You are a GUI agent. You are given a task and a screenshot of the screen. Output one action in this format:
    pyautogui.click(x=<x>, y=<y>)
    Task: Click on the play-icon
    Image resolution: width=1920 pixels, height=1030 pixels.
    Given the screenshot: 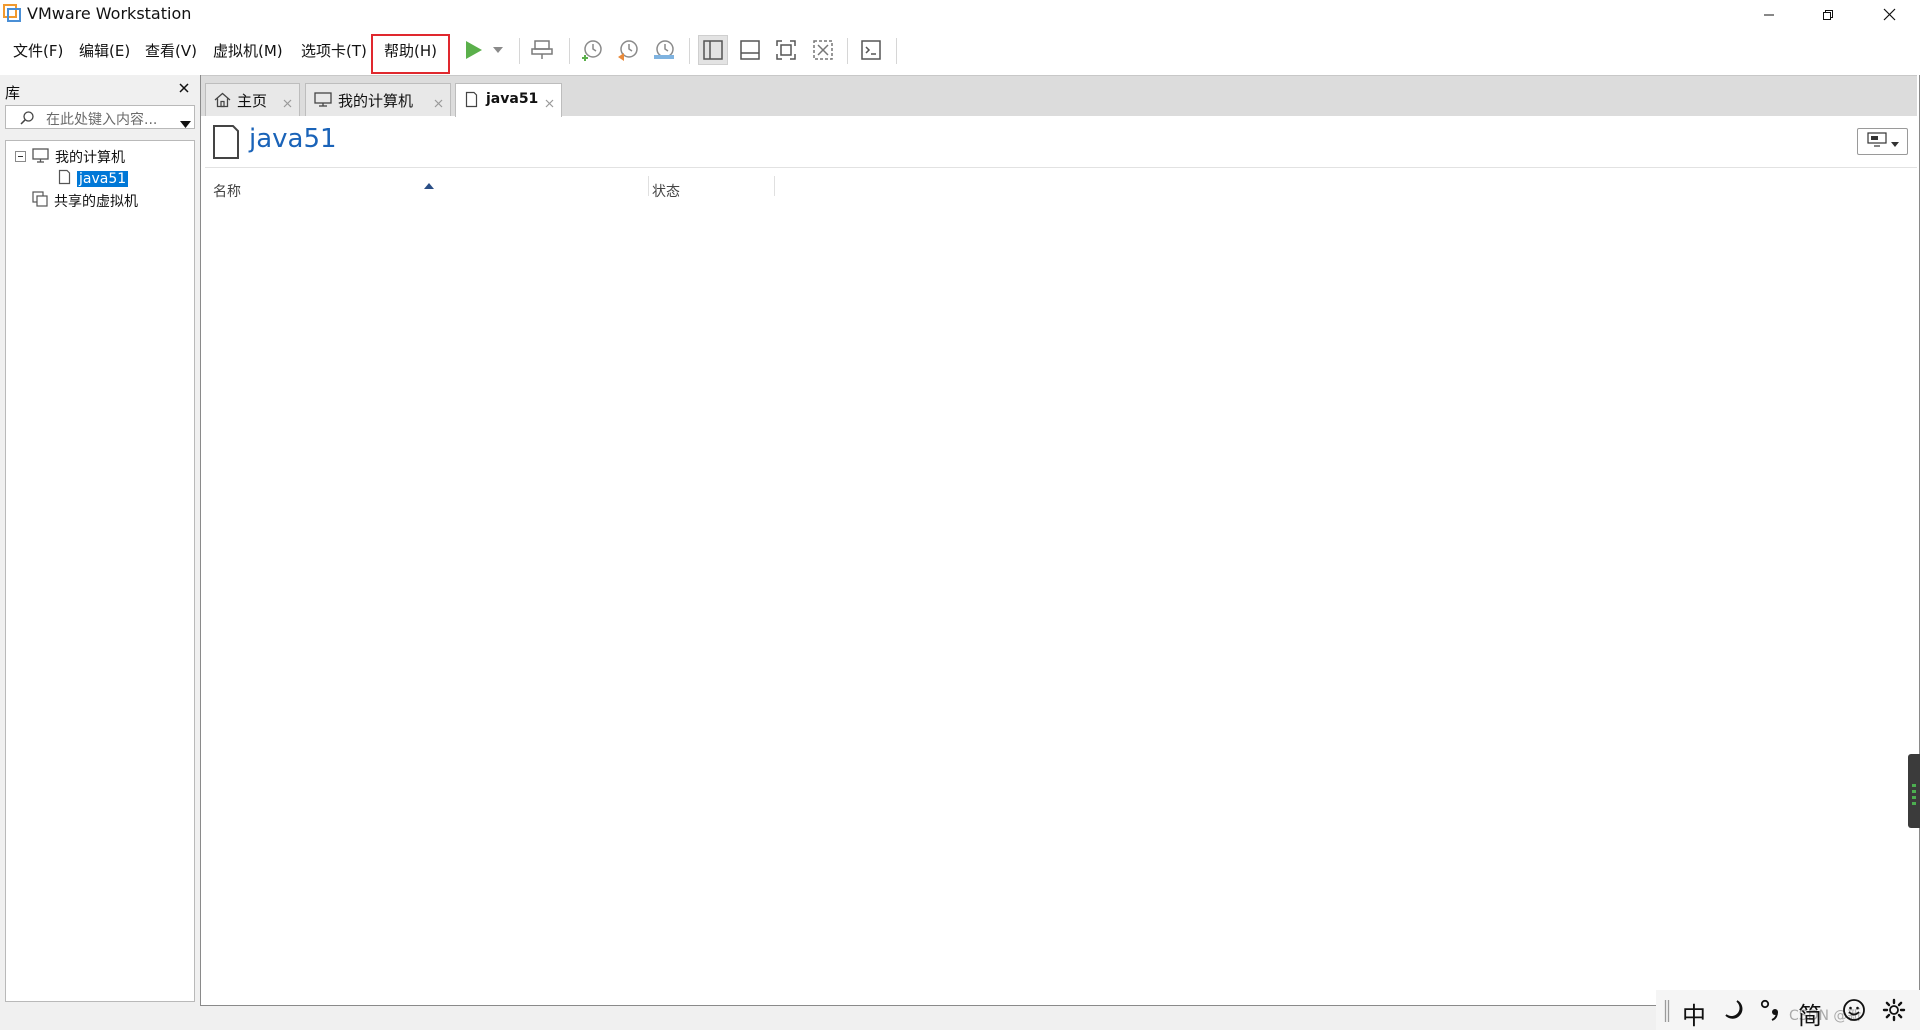 What is the action you would take?
    pyautogui.click(x=473, y=50)
    